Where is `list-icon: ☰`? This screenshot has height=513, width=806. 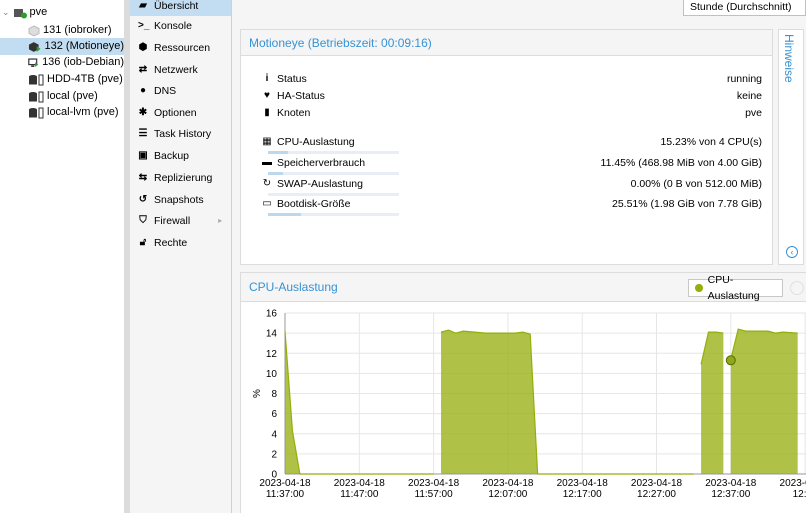 list-icon: ☰ is located at coordinates (143, 133).